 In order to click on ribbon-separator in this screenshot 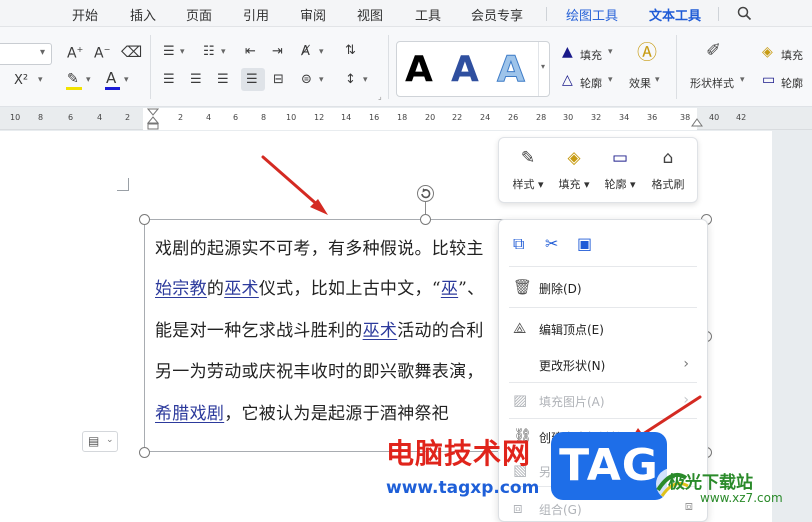, I will do `click(150, 67)`.